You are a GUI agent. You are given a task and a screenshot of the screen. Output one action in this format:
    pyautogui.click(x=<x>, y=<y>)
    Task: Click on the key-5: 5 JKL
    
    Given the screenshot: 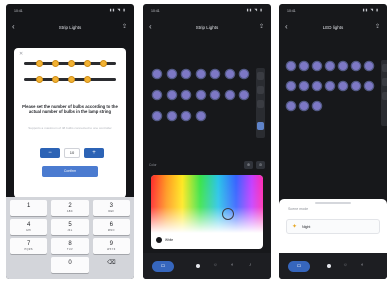 What is the action you would take?
    pyautogui.click(x=70, y=227)
    